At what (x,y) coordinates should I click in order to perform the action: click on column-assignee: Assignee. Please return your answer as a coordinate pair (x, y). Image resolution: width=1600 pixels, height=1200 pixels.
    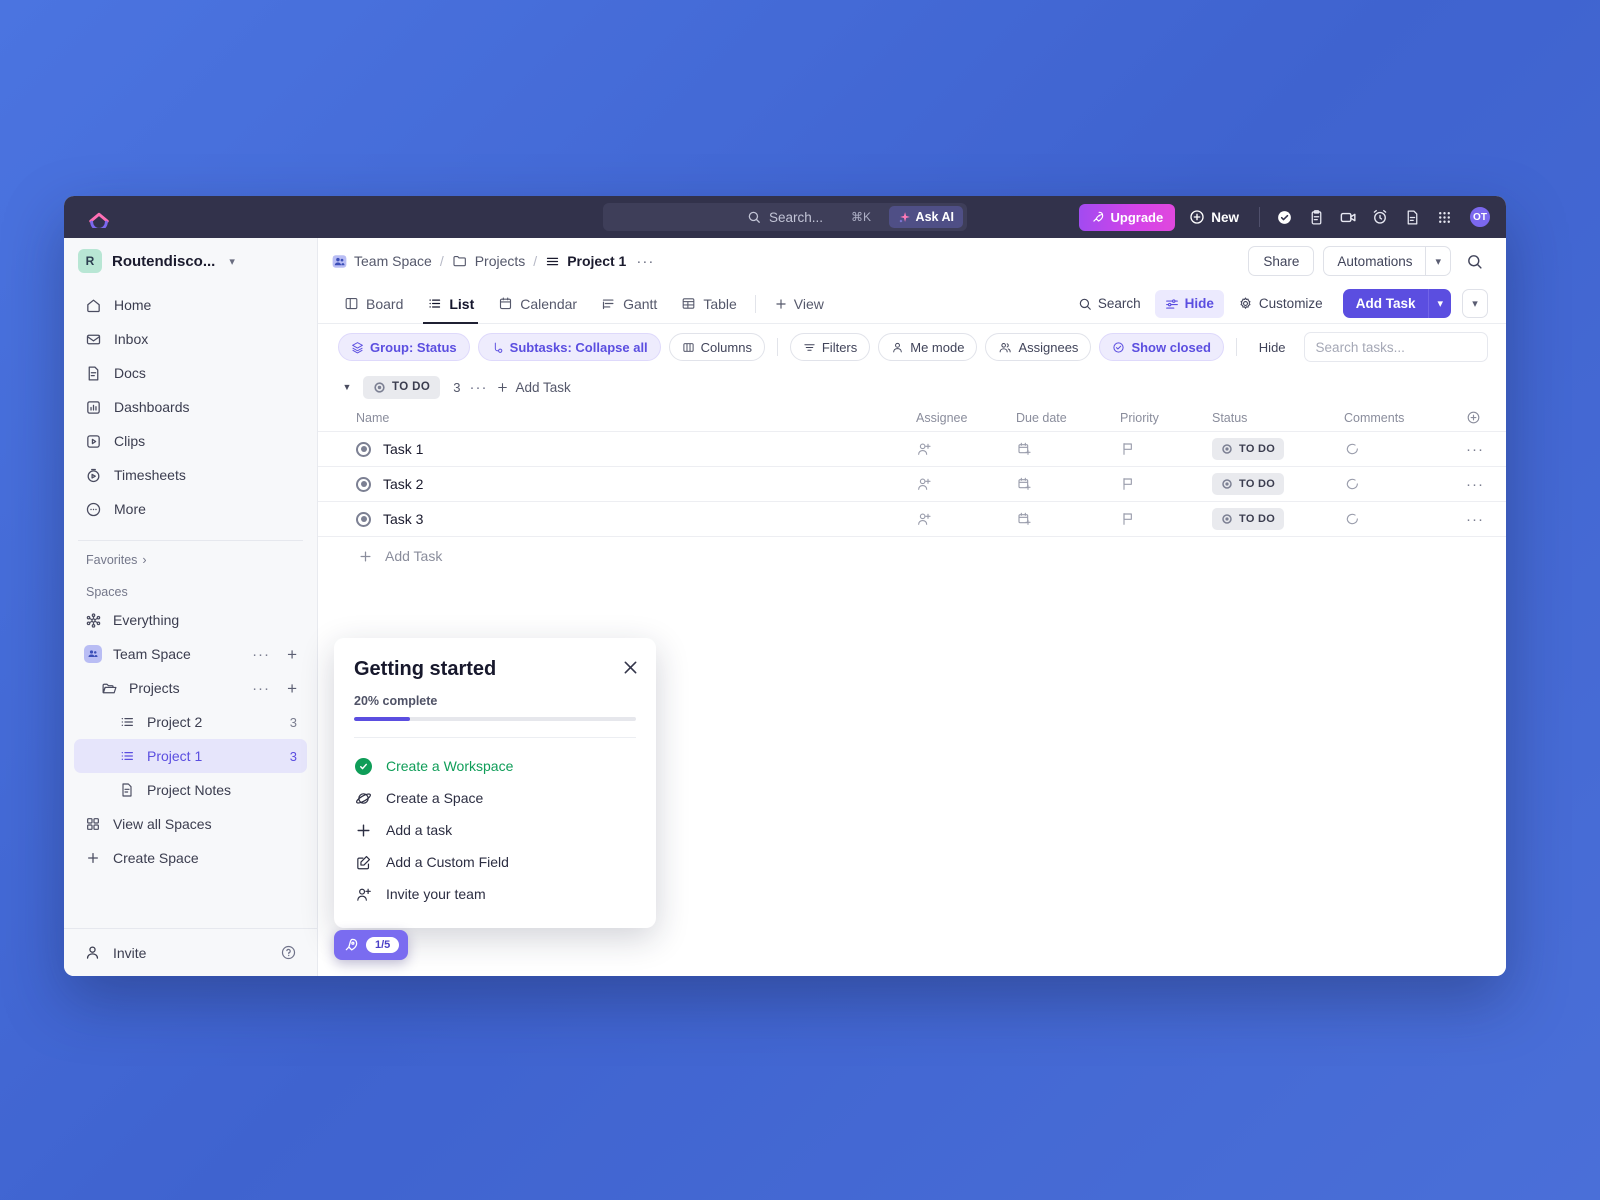
    Looking at the image, I should click on (966, 418).